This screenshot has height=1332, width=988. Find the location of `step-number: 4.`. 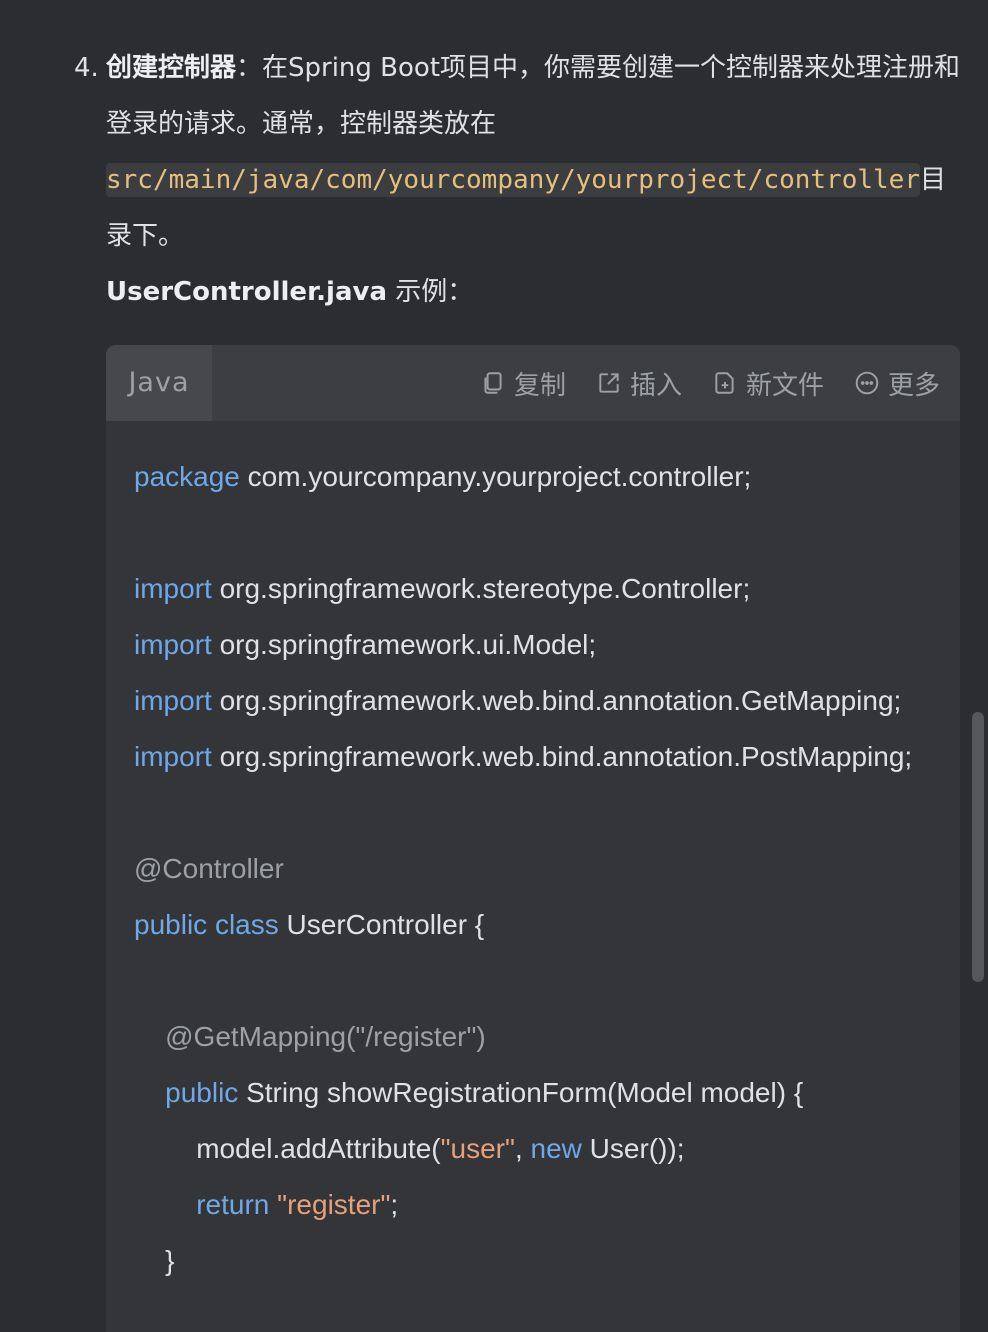

step-number: 4. is located at coordinates (86, 68).